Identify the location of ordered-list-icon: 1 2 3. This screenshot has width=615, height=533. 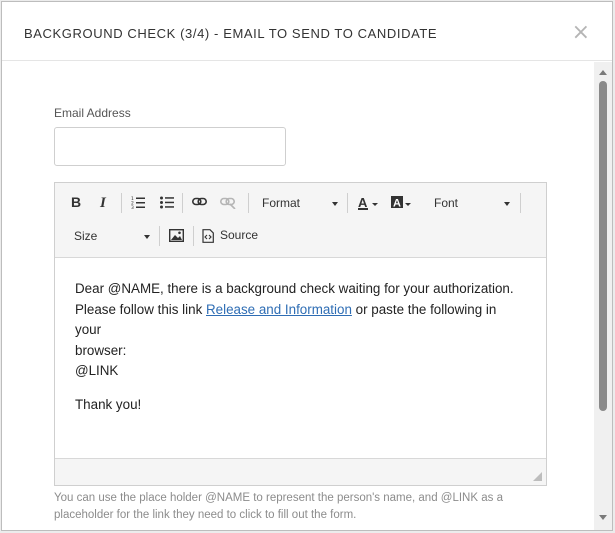
(138, 202).